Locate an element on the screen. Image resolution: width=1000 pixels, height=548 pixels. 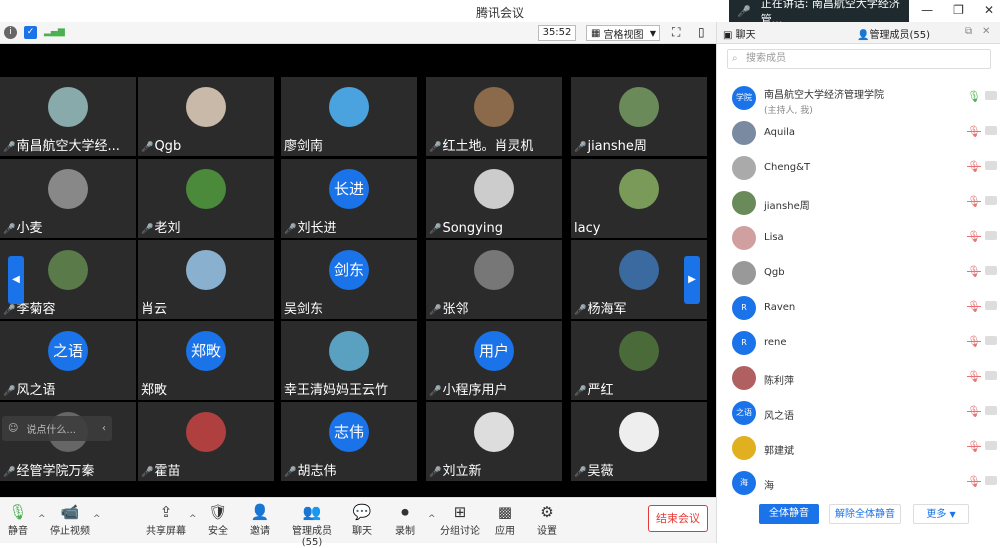
member-row: Qgb 🎙 is located at coordinates (858, 273).